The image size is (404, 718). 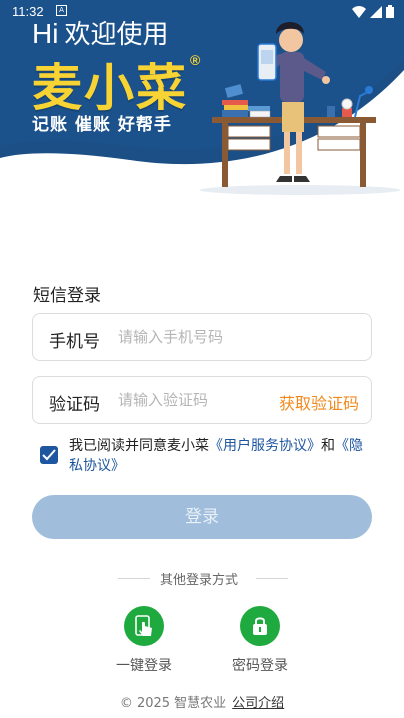 I want to click on phone-field: 手机号, so click(x=202, y=337).